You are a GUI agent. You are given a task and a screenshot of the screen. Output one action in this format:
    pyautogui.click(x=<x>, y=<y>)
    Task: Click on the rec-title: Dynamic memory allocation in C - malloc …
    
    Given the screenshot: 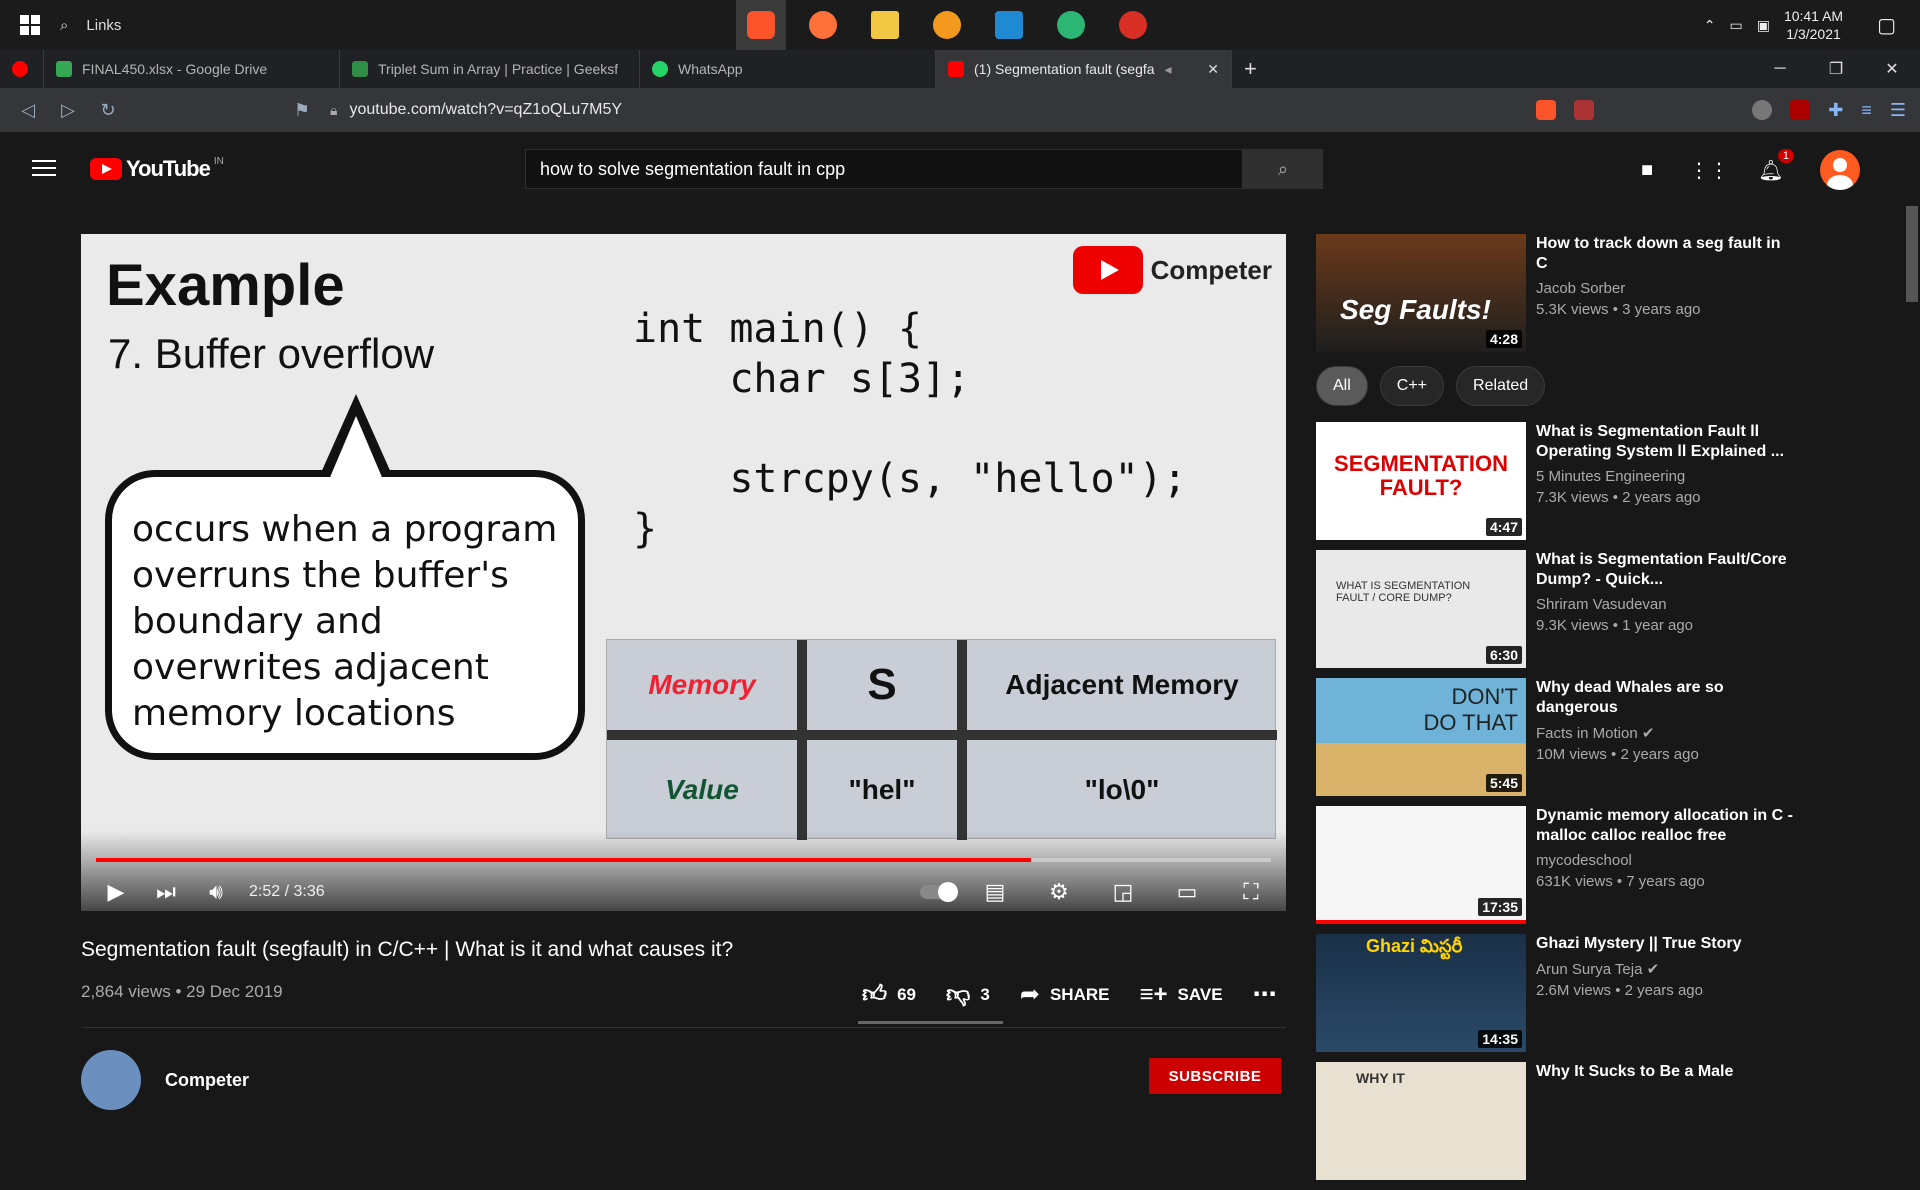 What is the action you would take?
    pyautogui.click(x=1666, y=826)
    